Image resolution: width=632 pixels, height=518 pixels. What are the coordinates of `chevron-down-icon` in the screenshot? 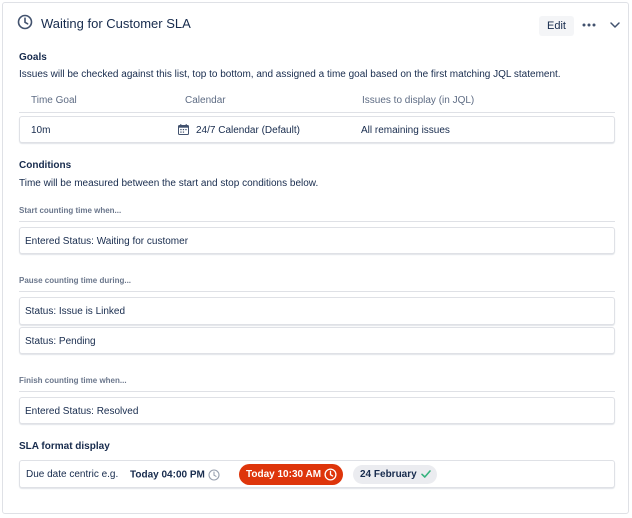 It's located at (615, 25).